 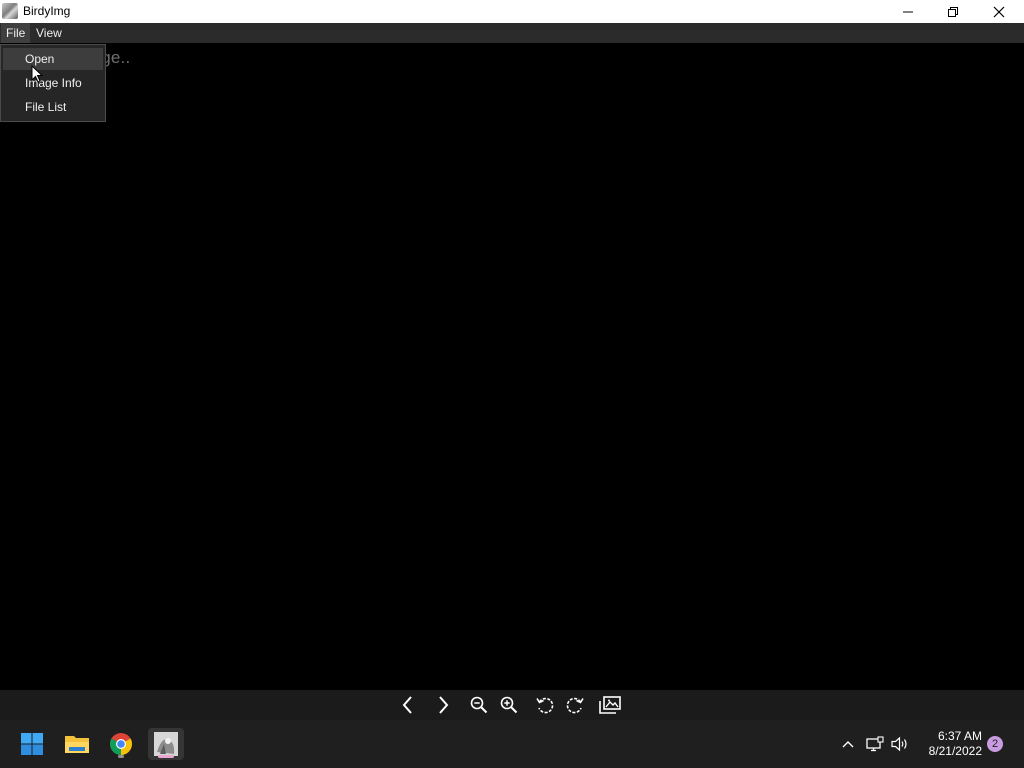 I want to click on volume-icon, so click(x=899, y=744).